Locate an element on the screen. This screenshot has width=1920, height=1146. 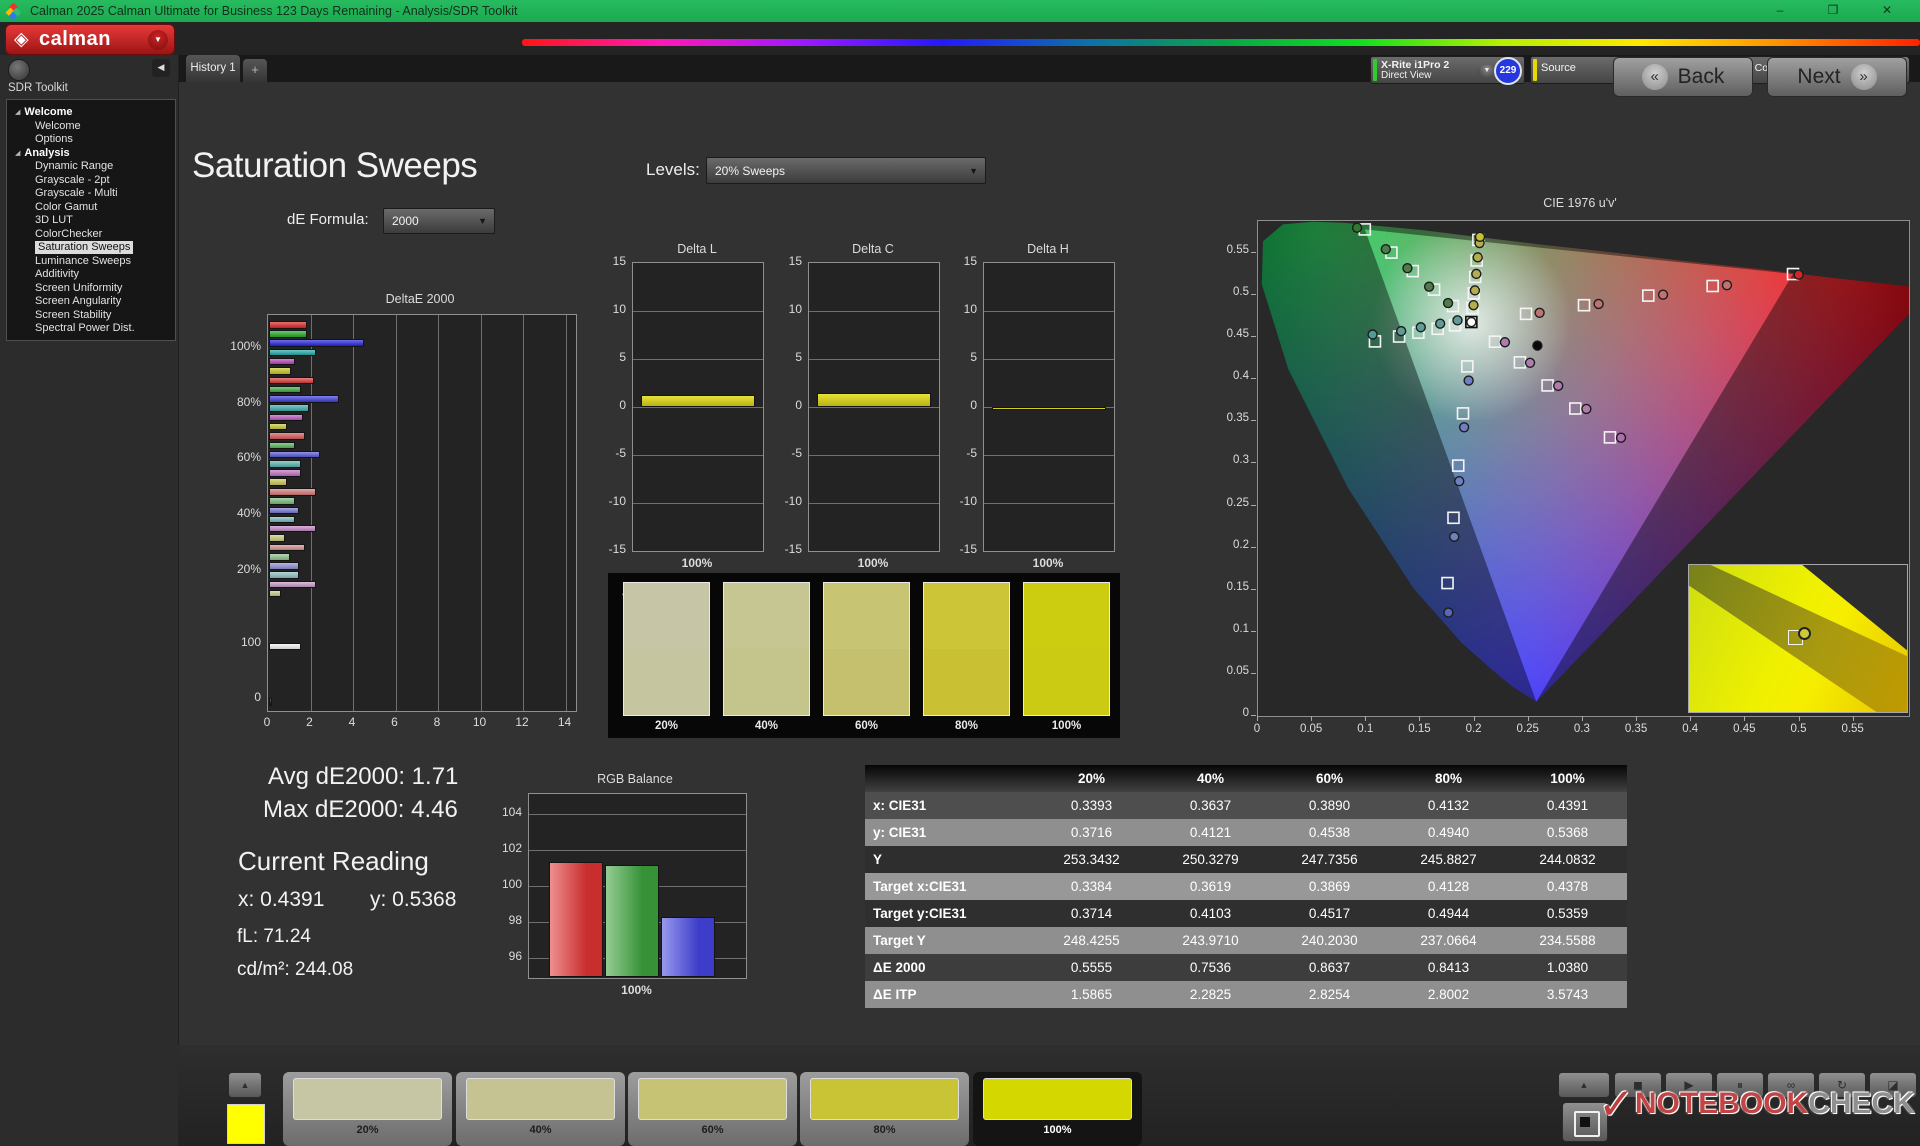
delta-h-plot is located at coordinates (1049, 407).